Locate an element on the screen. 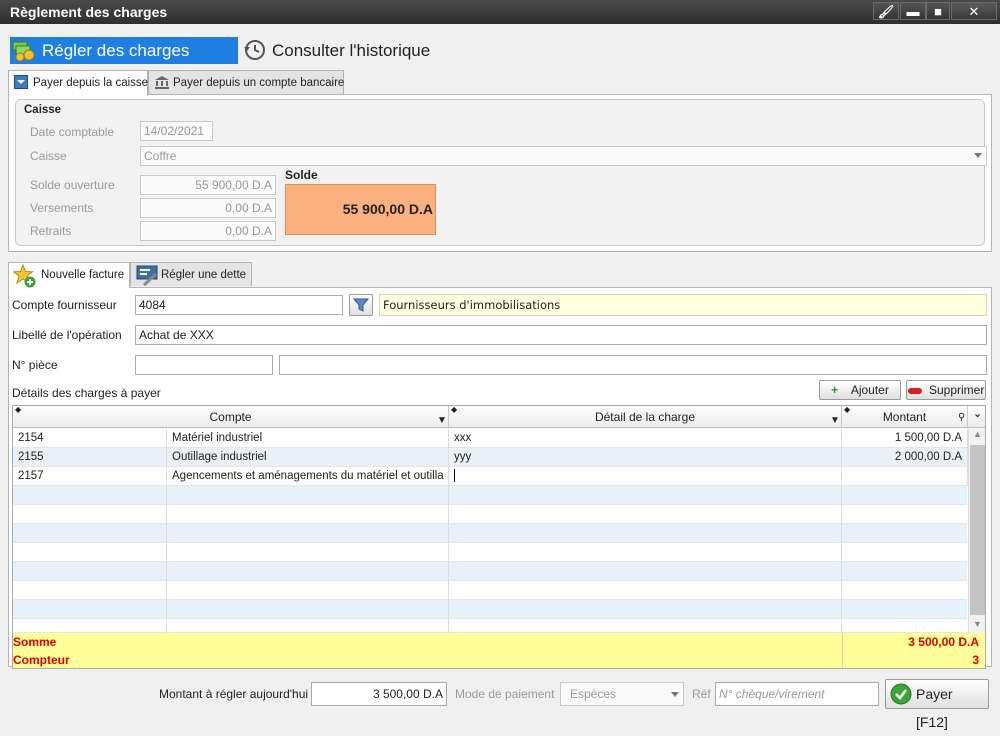 The height and width of the screenshot is (736, 1000). cell-montant: 1 500,00 D.A is located at coordinates (905, 438).